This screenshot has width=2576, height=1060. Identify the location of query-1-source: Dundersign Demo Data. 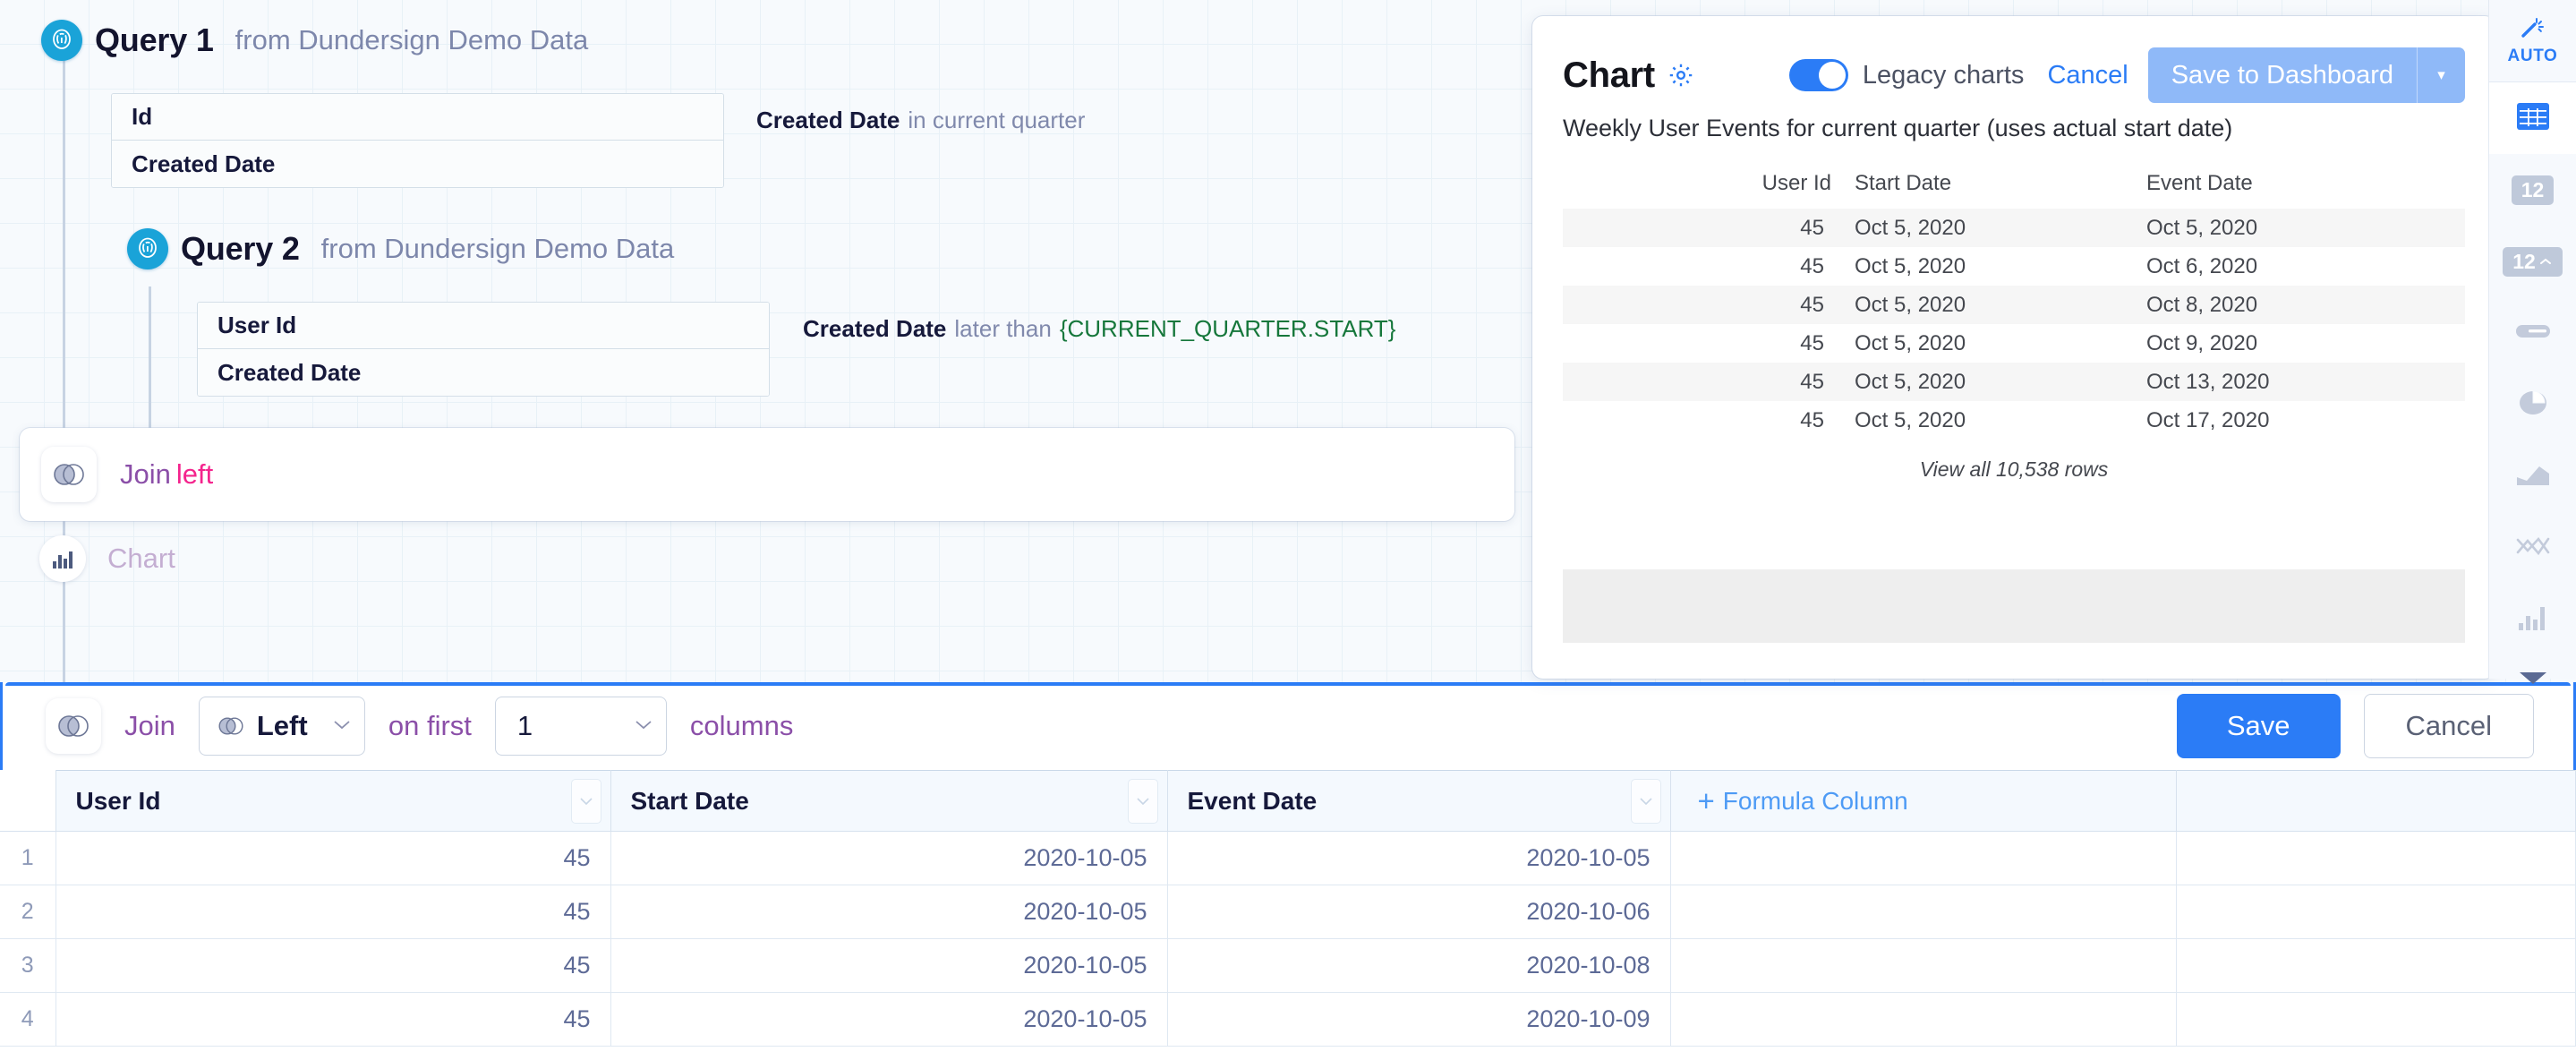
(443, 40).